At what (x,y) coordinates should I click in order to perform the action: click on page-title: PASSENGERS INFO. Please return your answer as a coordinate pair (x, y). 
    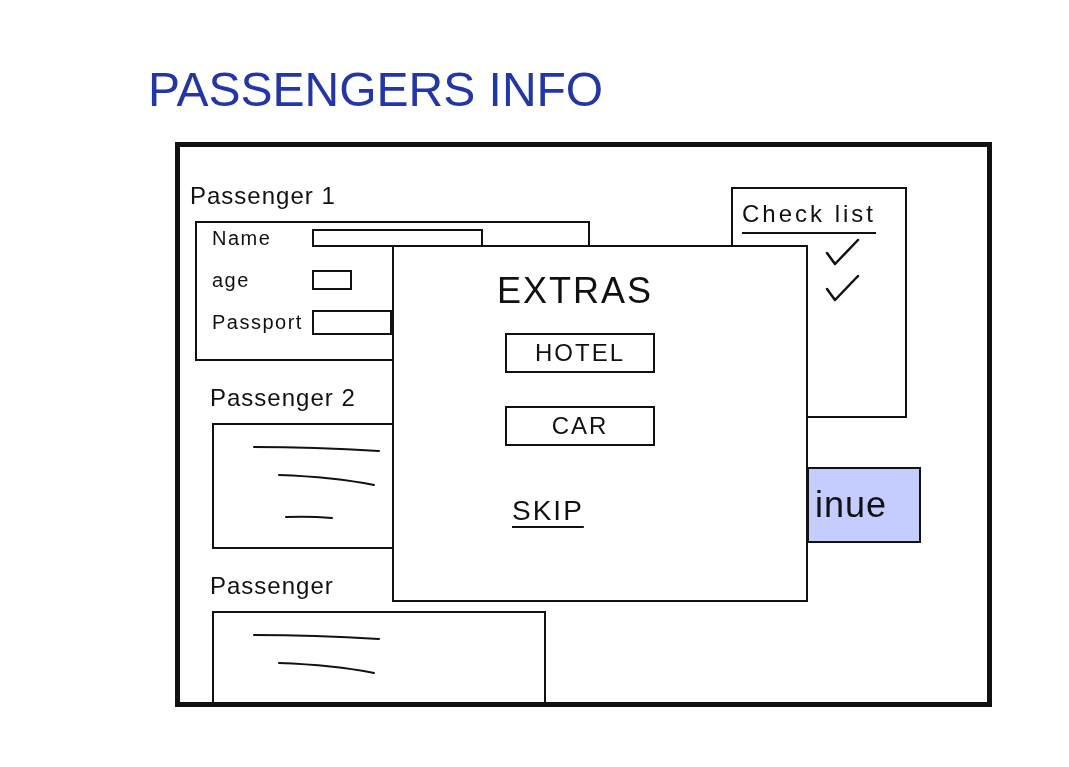
    Looking at the image, I should click on (376, 90).